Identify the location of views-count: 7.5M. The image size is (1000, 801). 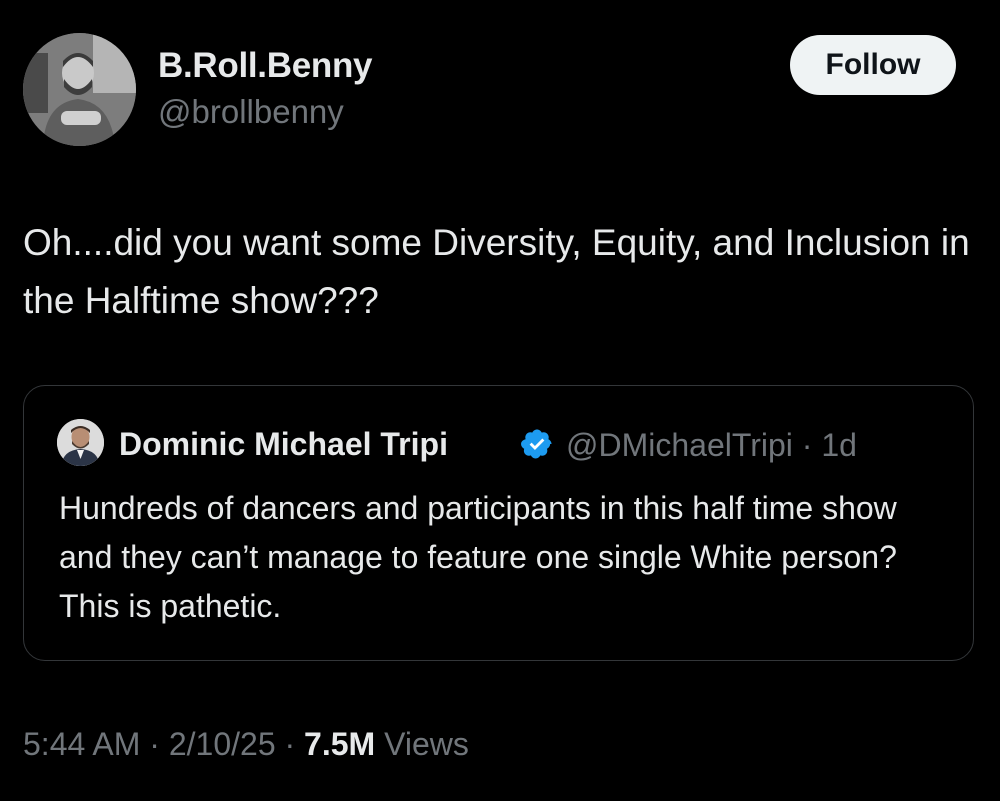
(340, 744).